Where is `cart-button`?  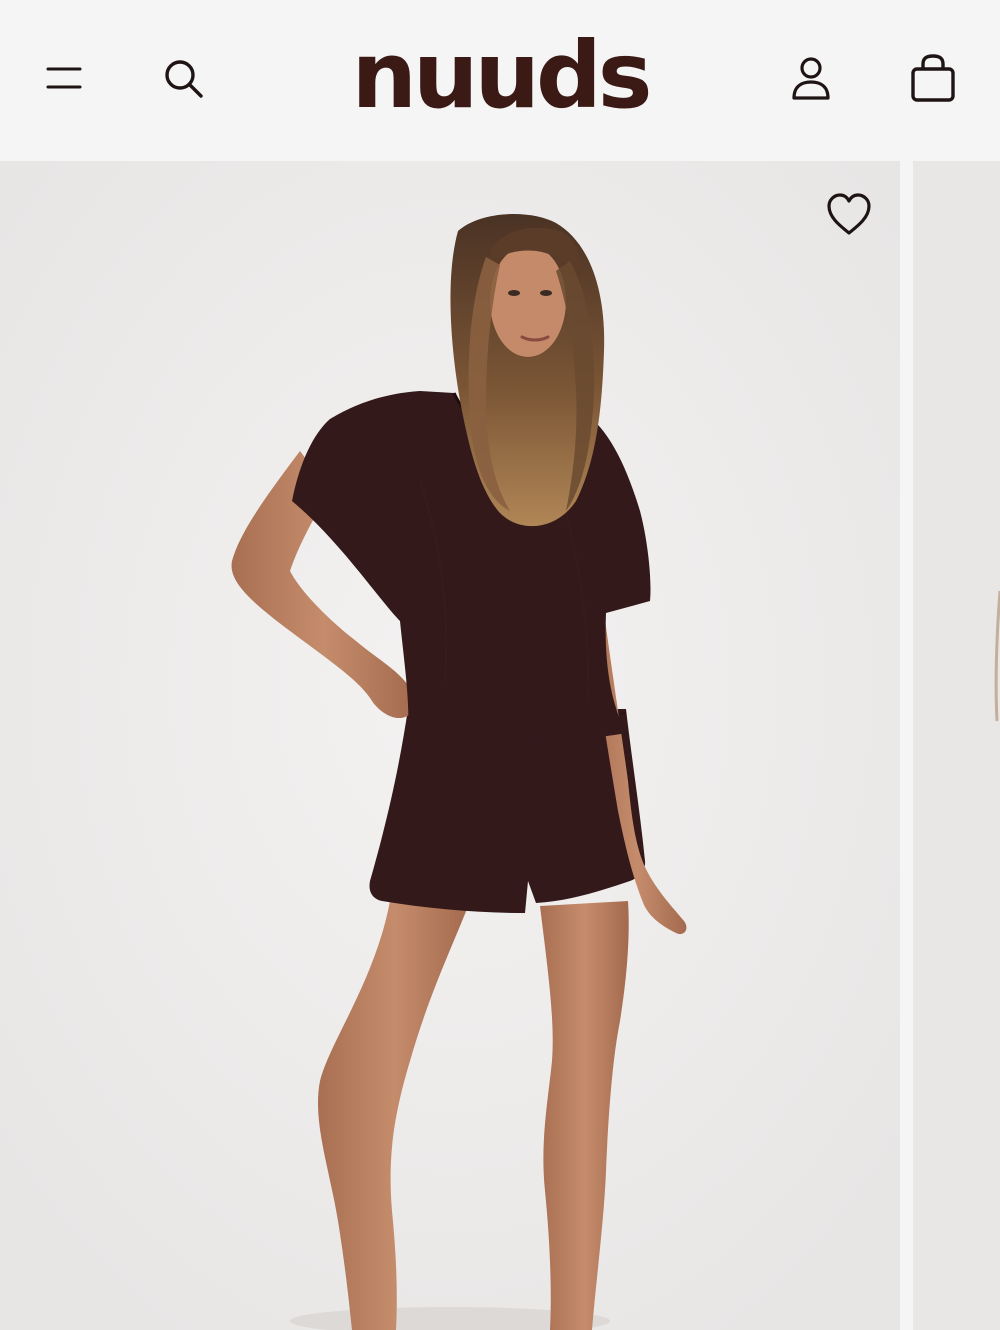
cart-button is located at coordinates (933, 78).